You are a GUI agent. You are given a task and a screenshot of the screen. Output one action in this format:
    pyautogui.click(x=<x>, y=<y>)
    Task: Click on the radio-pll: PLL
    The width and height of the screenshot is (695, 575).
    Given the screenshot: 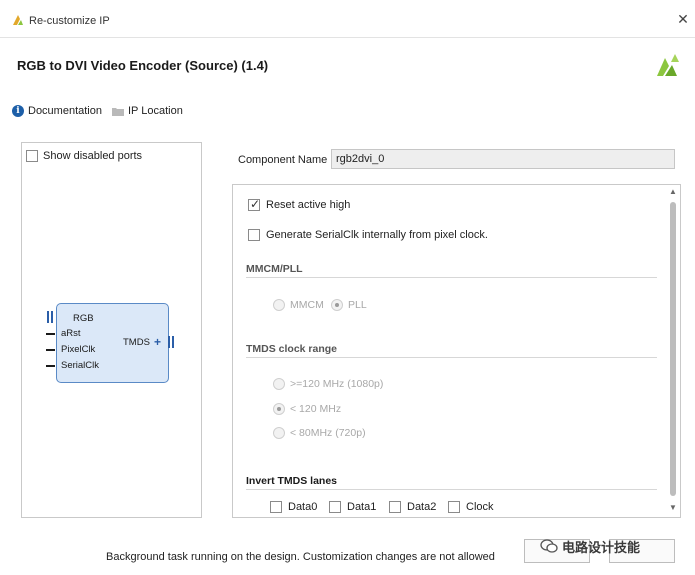 What is the action you would take?
    pyautogui.click(x=349, y=305)
    